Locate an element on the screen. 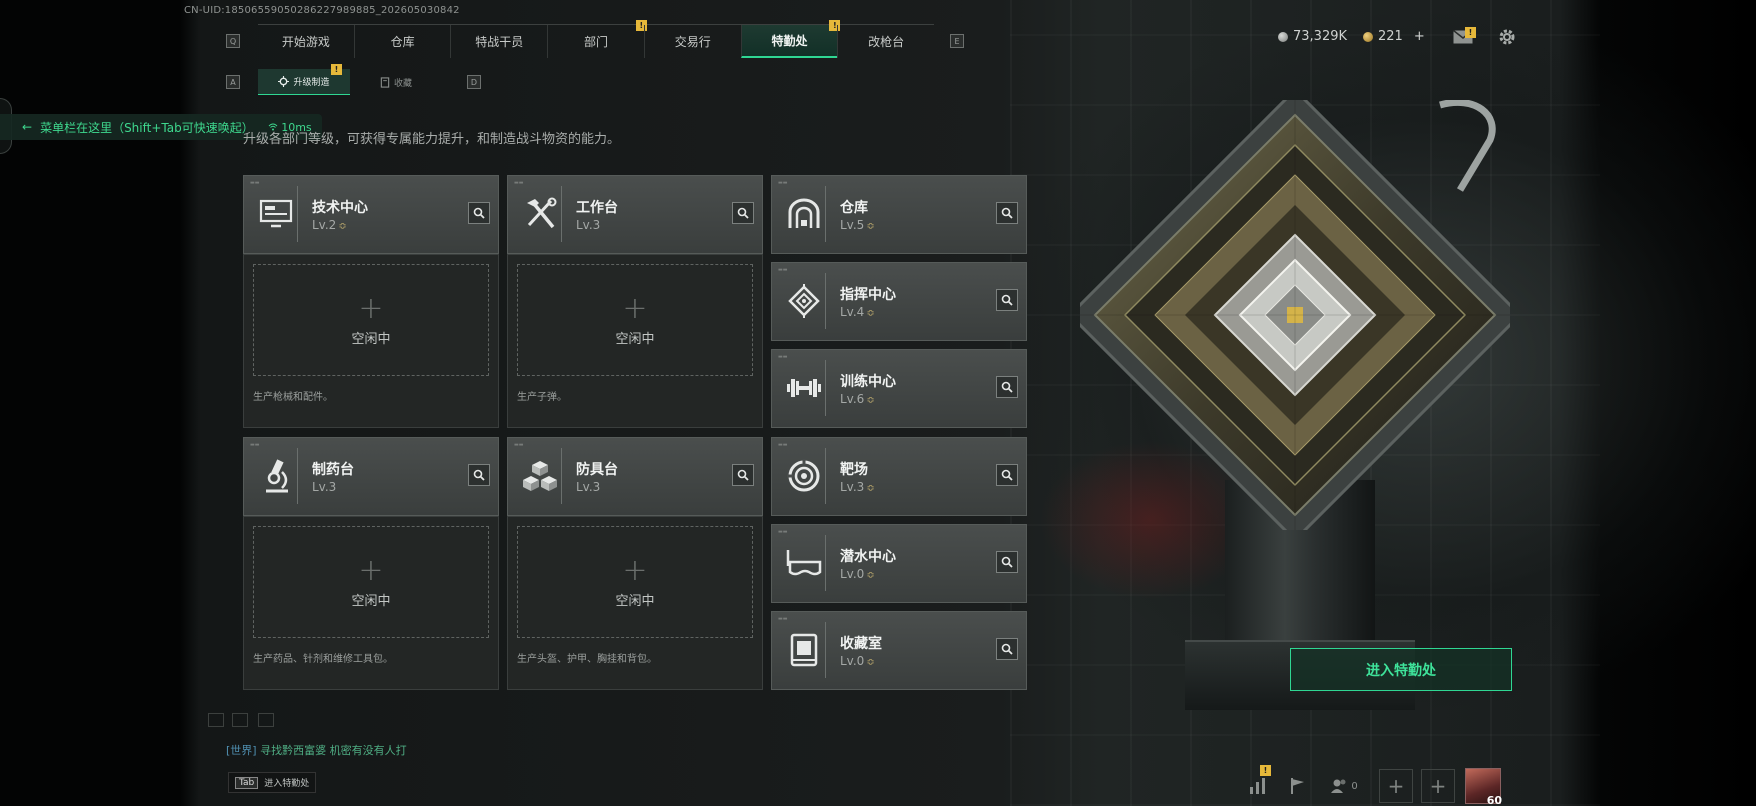 Image resolution: width=1756 pixels, height=806 pixels. bar-chart-icon is located at coordinates (1257, 786).